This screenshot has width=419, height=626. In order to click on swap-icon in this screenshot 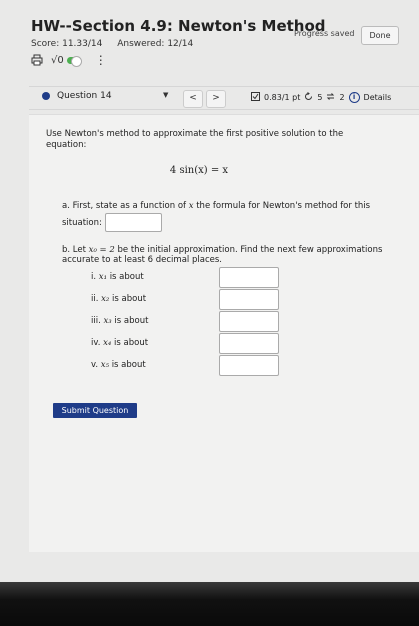, I will do `click(330, 97)`.